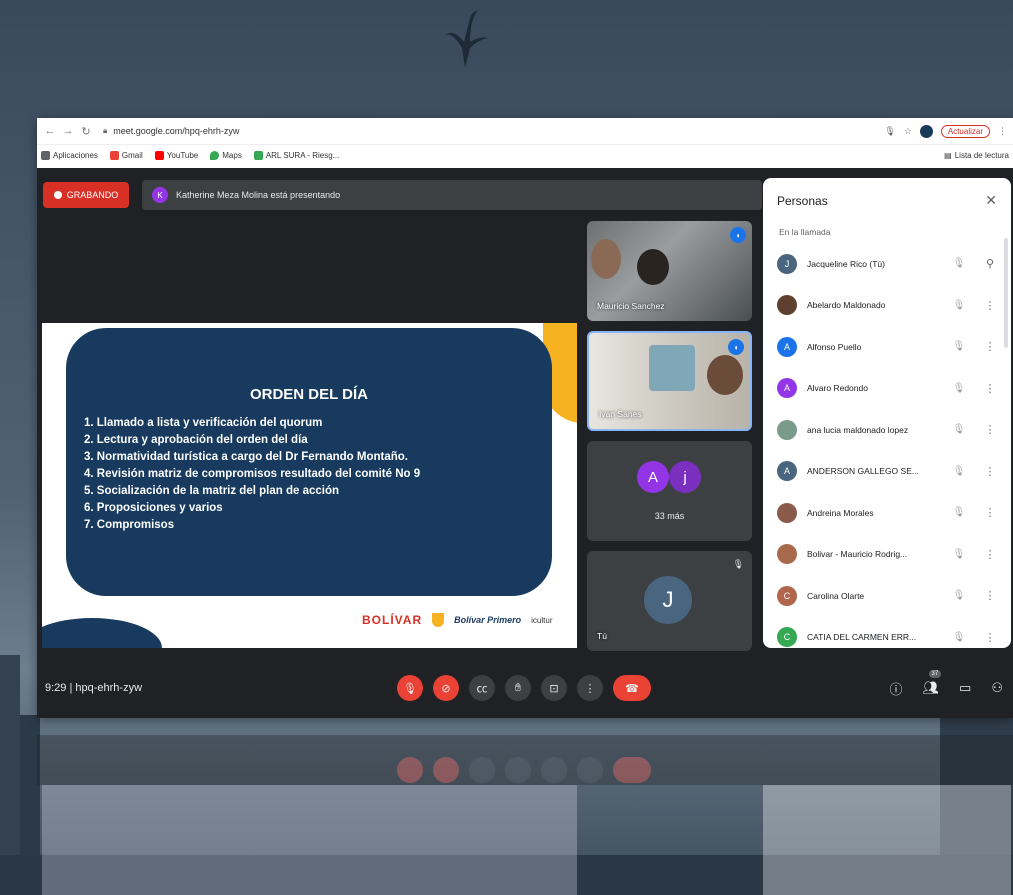 Image resolution: width=1013 pixels, height=895 pixels. I want to click on participant-row: C Carolina Olarte 🎙︎ ⋮, so click(887, 596).